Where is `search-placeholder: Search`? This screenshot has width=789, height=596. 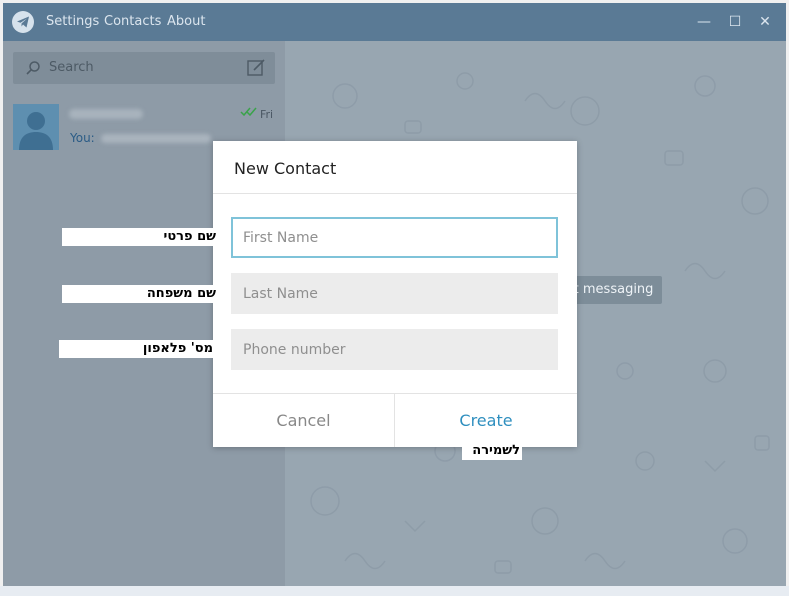
search-placeholder: Search is located at coordinates (71, 67).